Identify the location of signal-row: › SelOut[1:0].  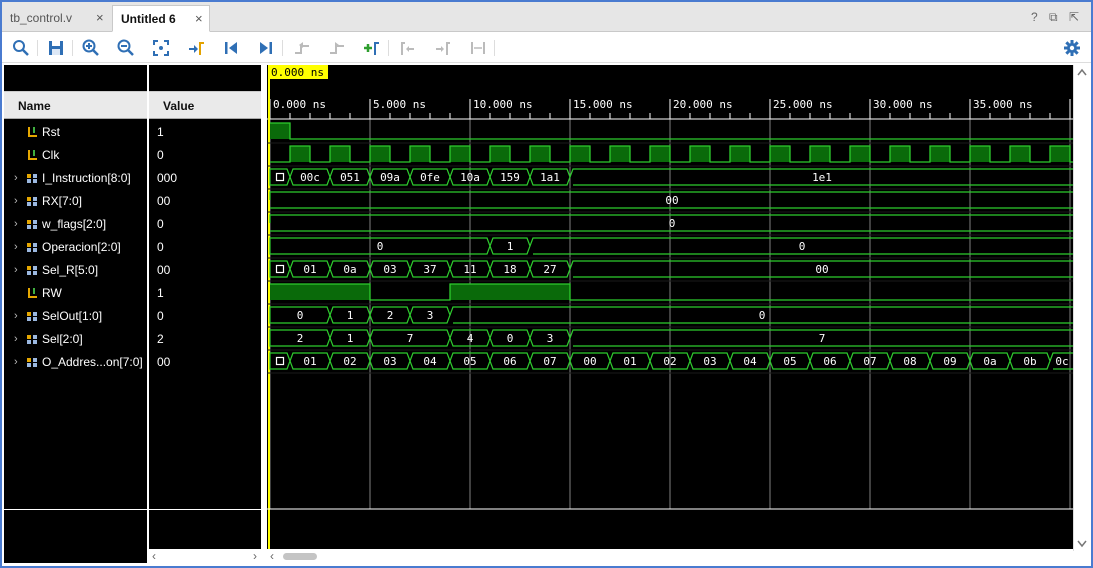
(75, 316).